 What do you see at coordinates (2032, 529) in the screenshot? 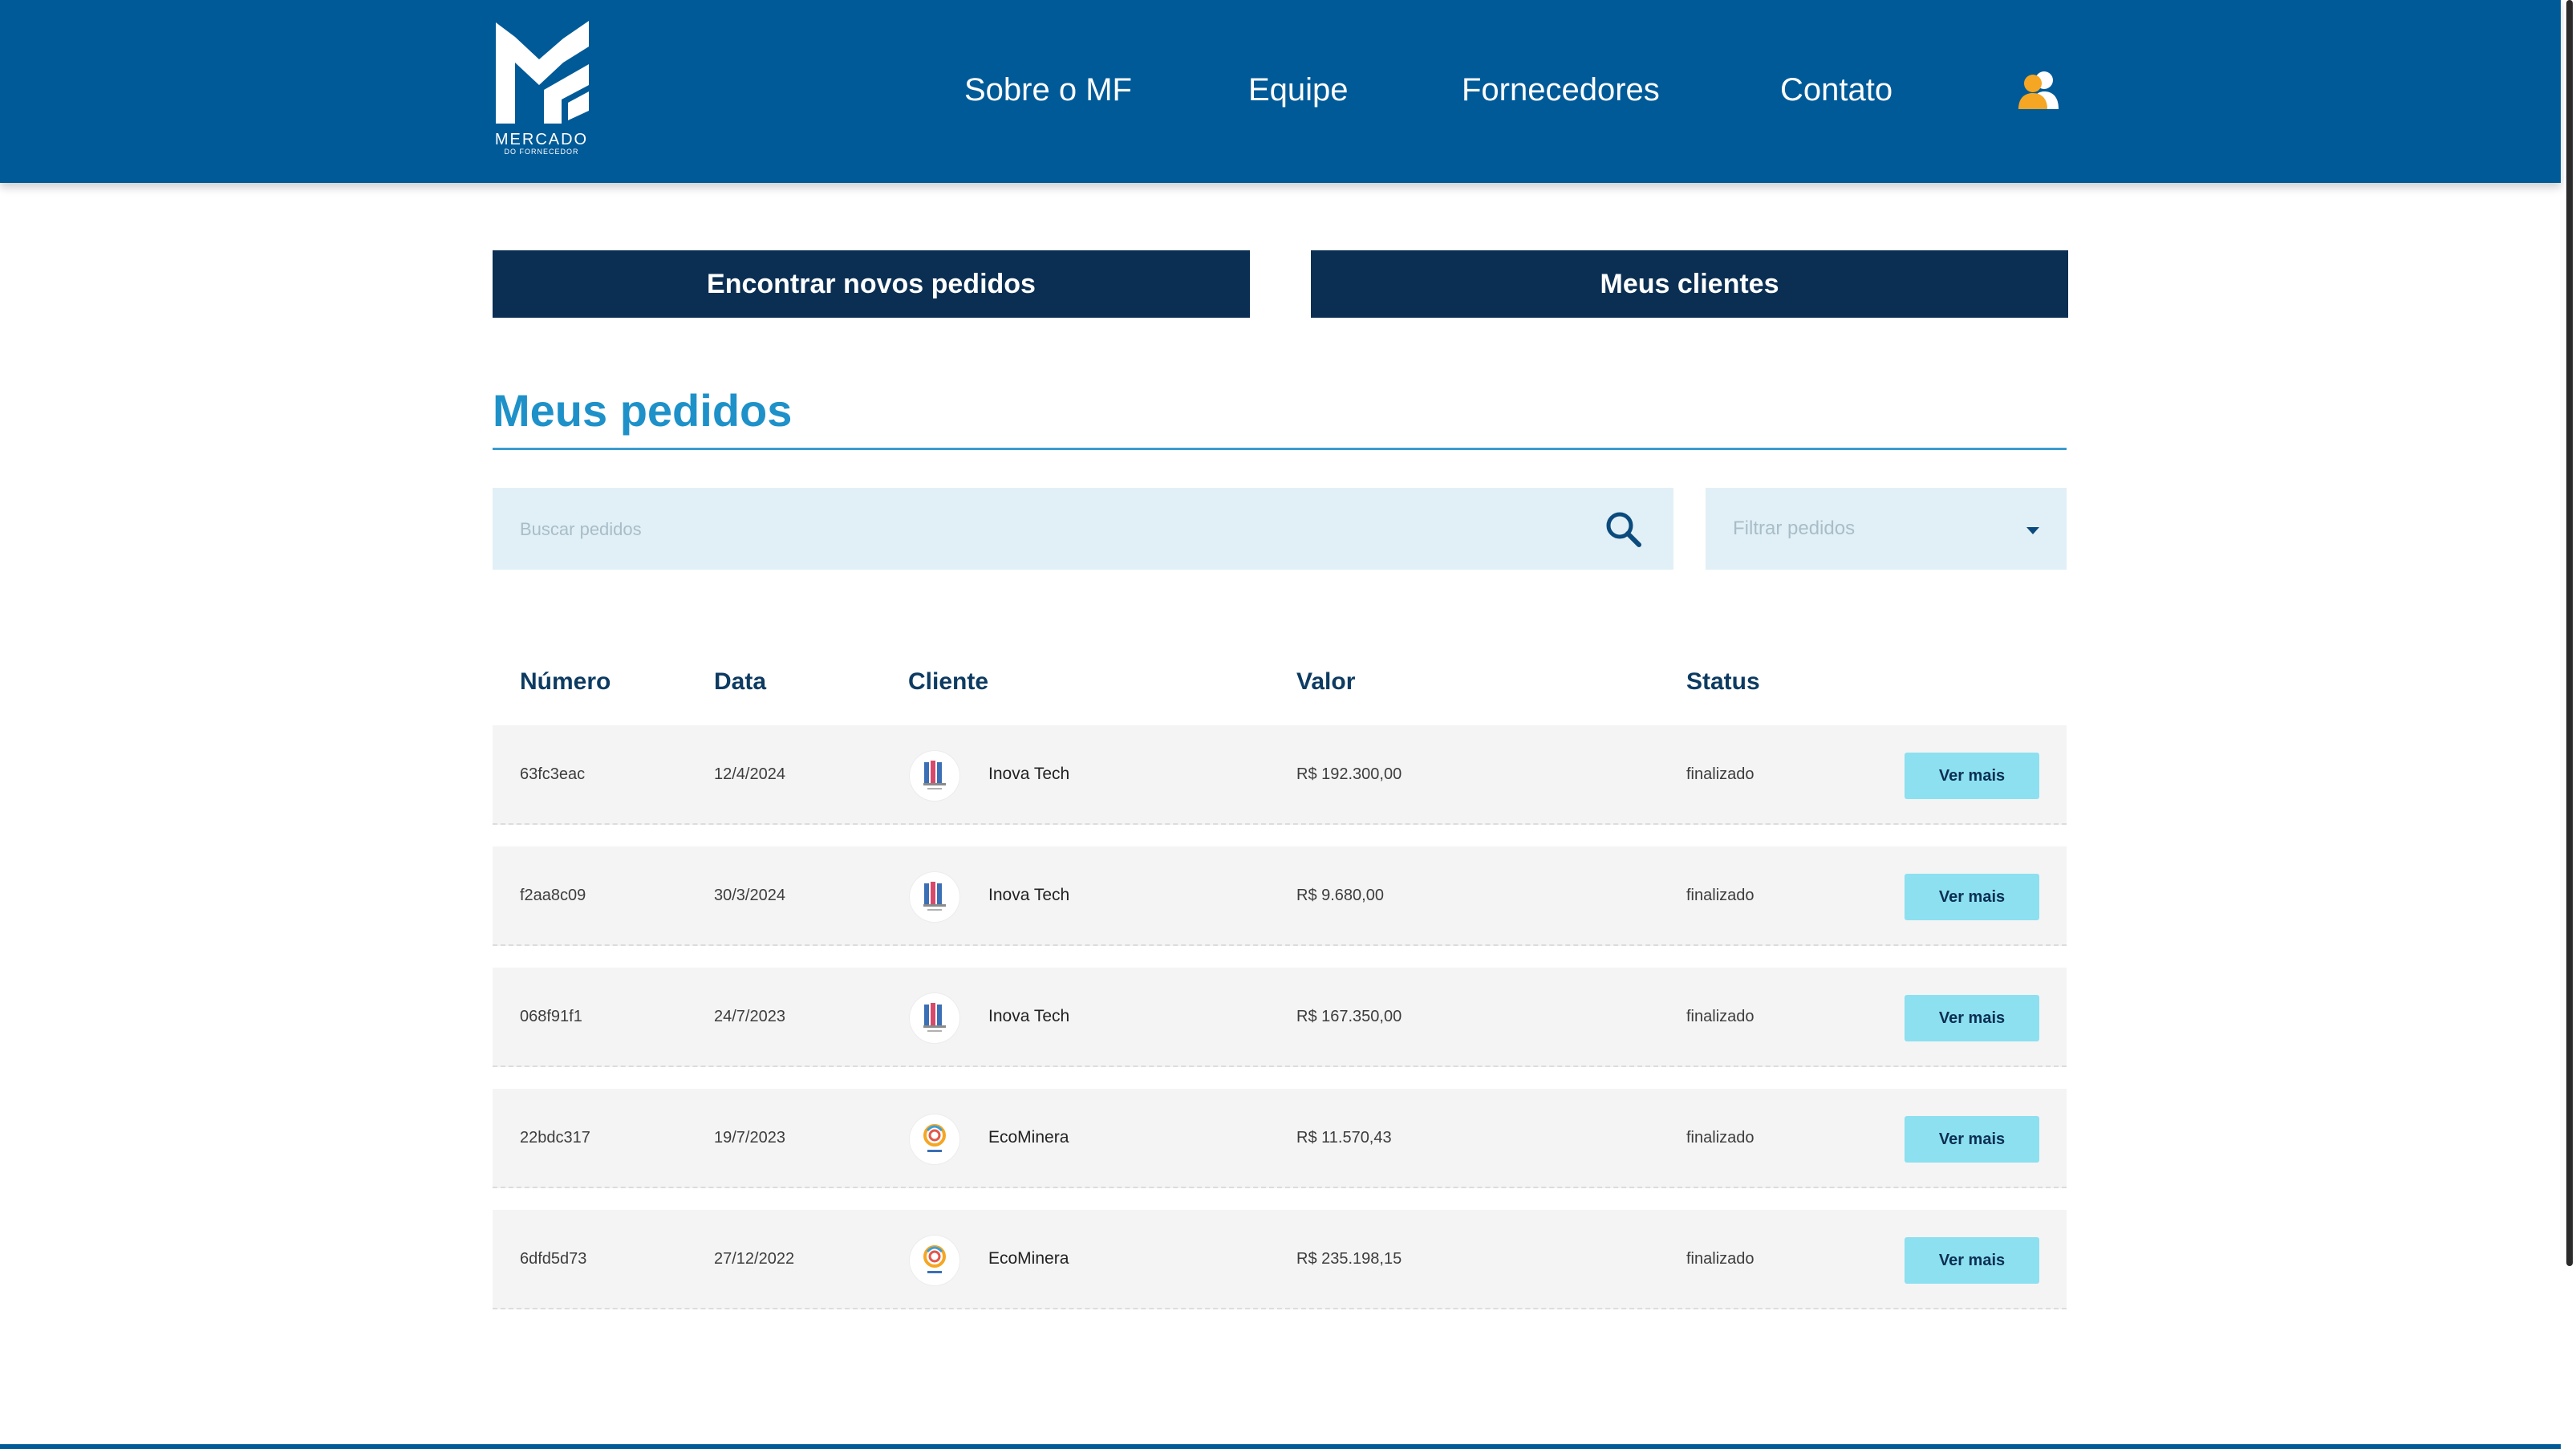
I see `chevron-down-icon` at bounding box center [2032, 529].